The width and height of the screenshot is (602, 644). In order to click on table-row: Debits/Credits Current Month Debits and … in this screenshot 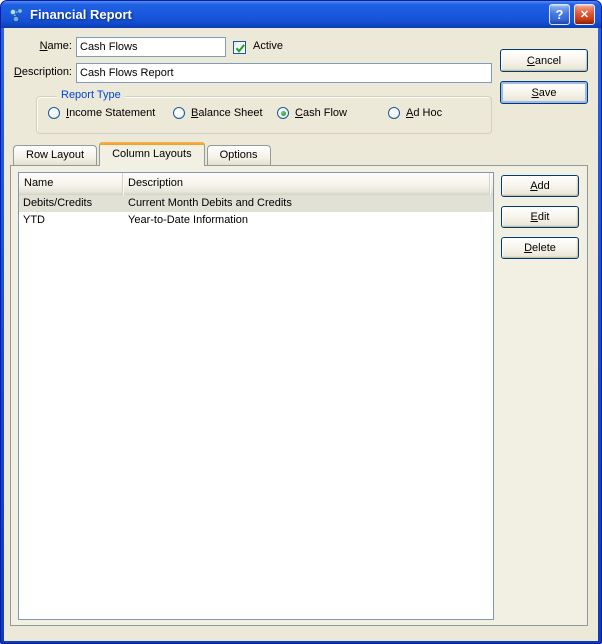, I will do `click(256, 203)`.